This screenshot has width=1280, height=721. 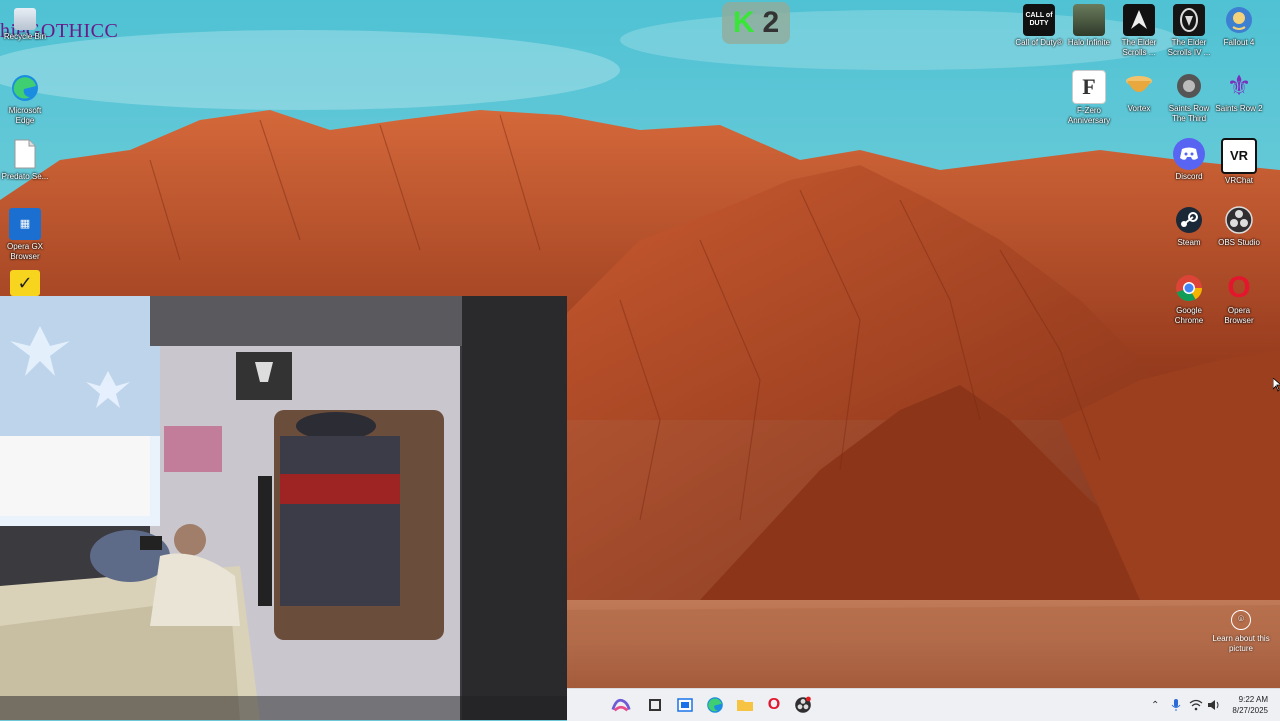 What do you see at coordinates (1189, 220) in the screenshot?
I see `steam-icon` at bounding box center [1189, 220].